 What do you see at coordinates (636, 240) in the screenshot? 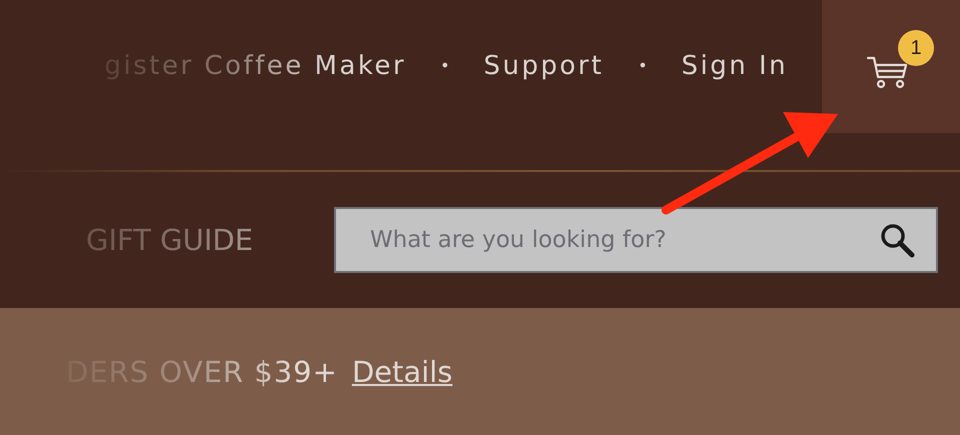
I see `search-field: What are you looking for?` at bounding box center [636, 240].